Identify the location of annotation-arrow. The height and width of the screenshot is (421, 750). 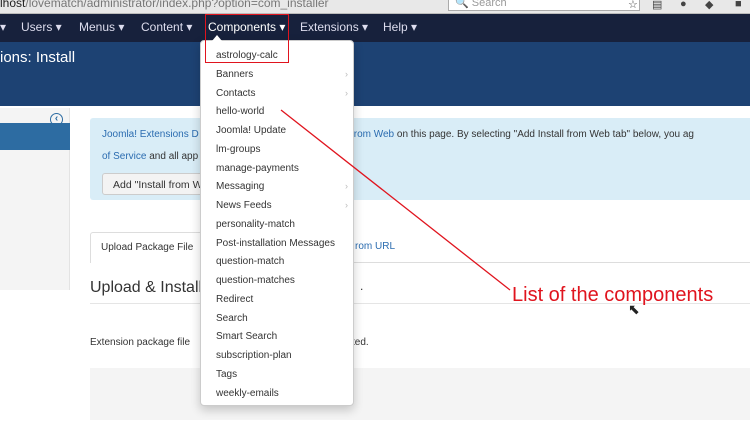
(395, 200).